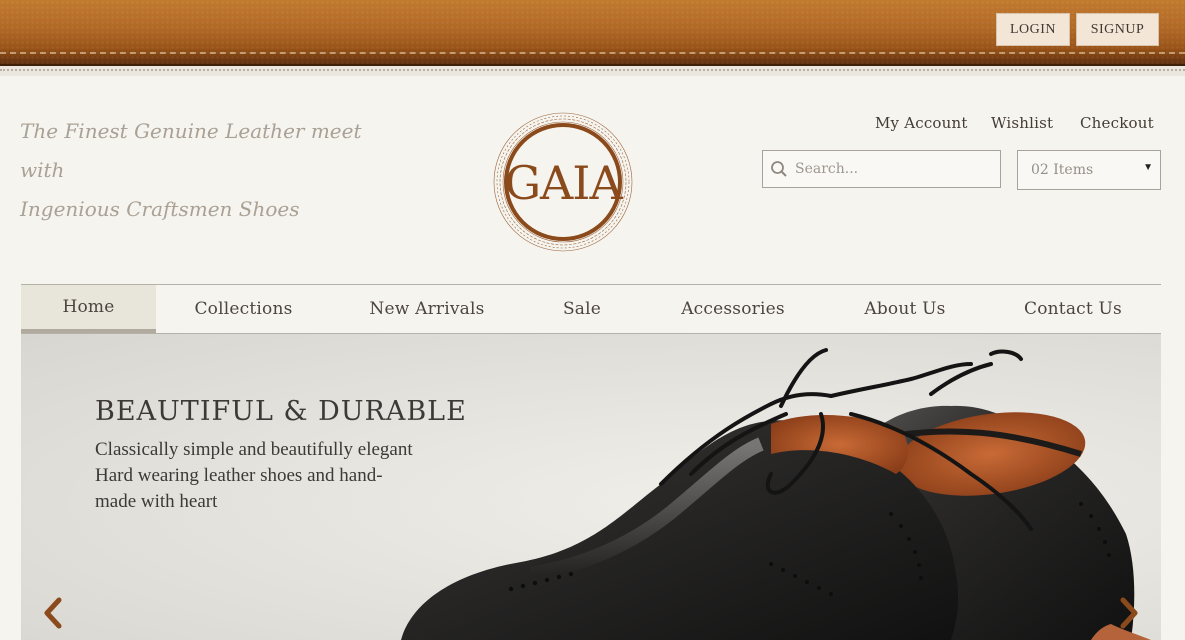 Image resolution: width=1185 pixels, height=640 pixels. I want to click on account-links: My Account Wishlist Checkout, so click(592, 124).